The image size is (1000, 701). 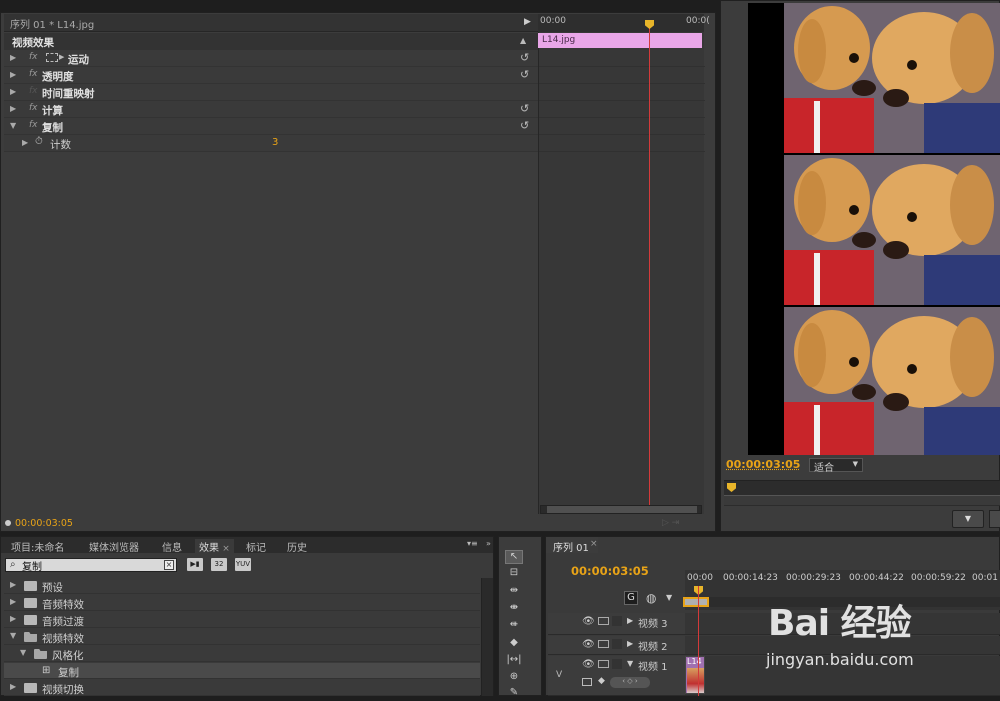 I want to click on effects-search-box: ⌕ ×, so click(x=91, y=565).